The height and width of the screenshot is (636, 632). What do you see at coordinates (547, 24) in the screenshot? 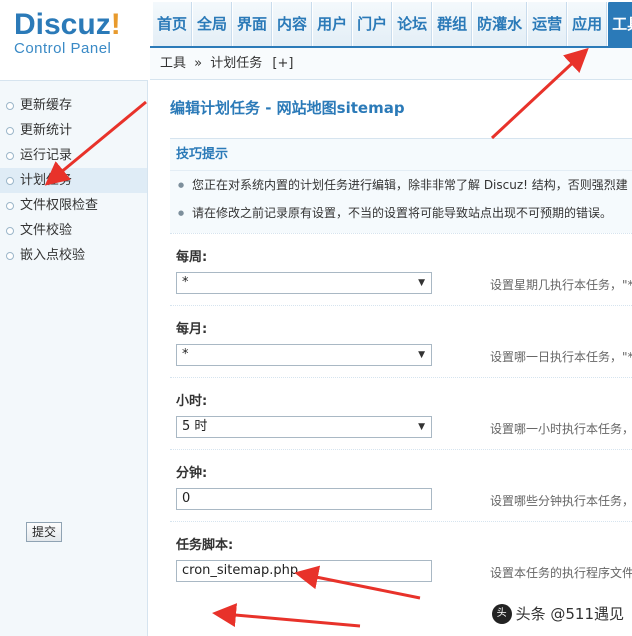
I see `nav-operations: 运营` at bounding box center [547, 24].